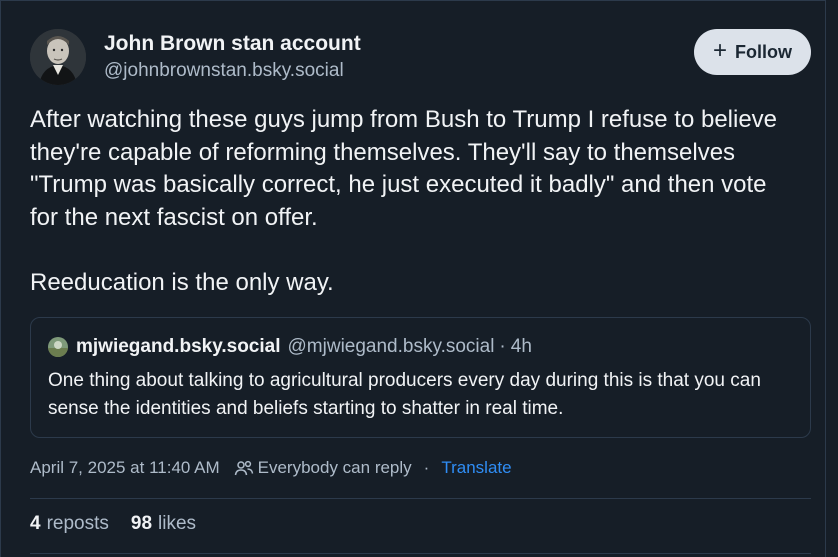  I want to click on reposts-count: 4, so click(35, 523).